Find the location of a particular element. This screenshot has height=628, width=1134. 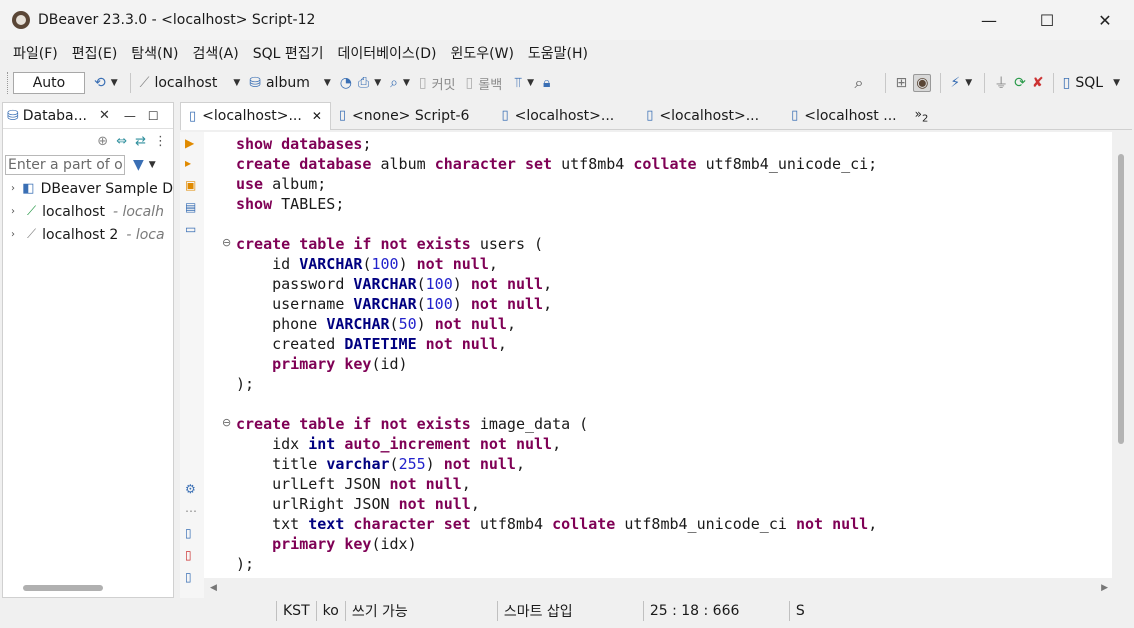

transaction-mode-button: Auto is located at coordinates (49, 83).